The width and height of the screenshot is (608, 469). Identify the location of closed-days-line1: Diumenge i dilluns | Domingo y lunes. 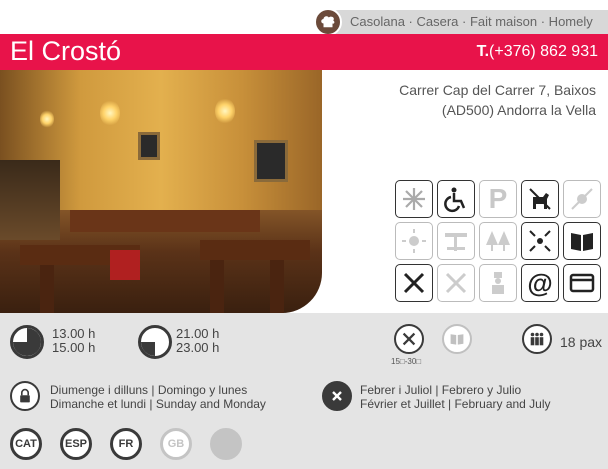
(149, 390).